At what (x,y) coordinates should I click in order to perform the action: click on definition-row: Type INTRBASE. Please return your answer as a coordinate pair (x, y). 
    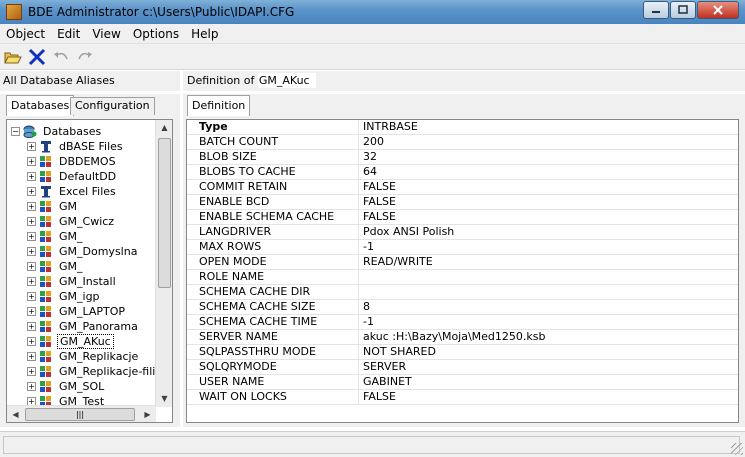
    Looking at the image, I should click on (462, 127).